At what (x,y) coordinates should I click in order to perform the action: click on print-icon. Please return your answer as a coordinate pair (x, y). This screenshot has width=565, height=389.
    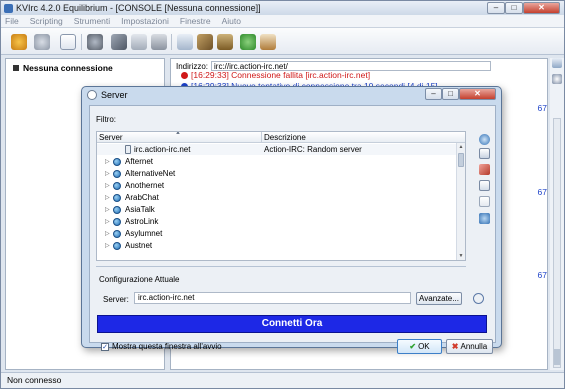
    Looking at the image, I should click on (159, 42).